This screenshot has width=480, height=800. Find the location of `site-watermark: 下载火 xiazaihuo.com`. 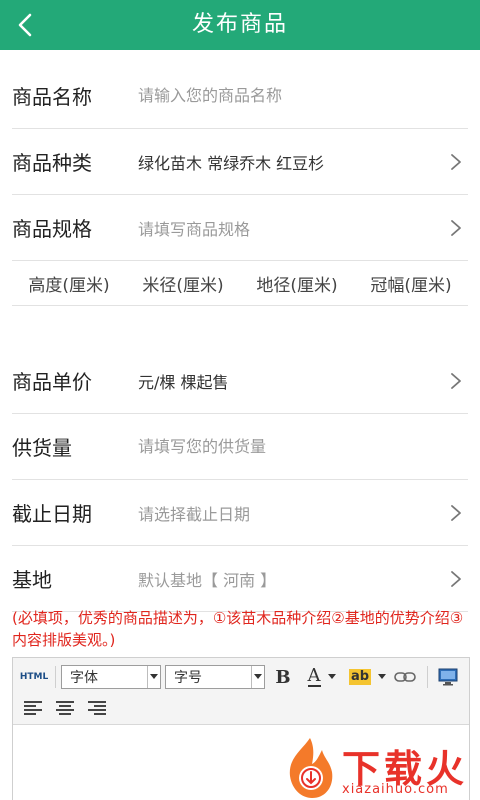

site-watermark: 下载火 xiazaihuo.com is located at coordinates (381, 768).